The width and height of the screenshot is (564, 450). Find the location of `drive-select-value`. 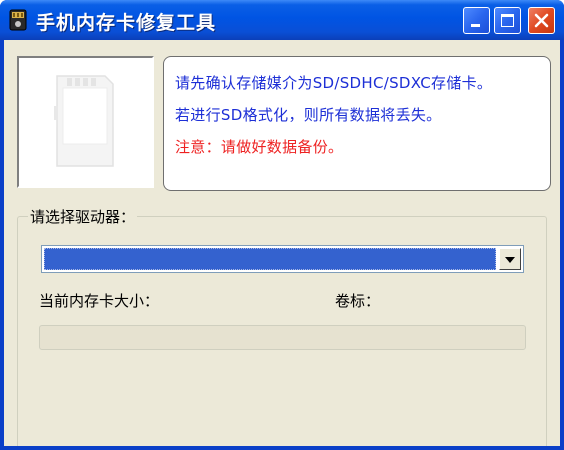

drive-select-value is located at coordinates (270, 259).